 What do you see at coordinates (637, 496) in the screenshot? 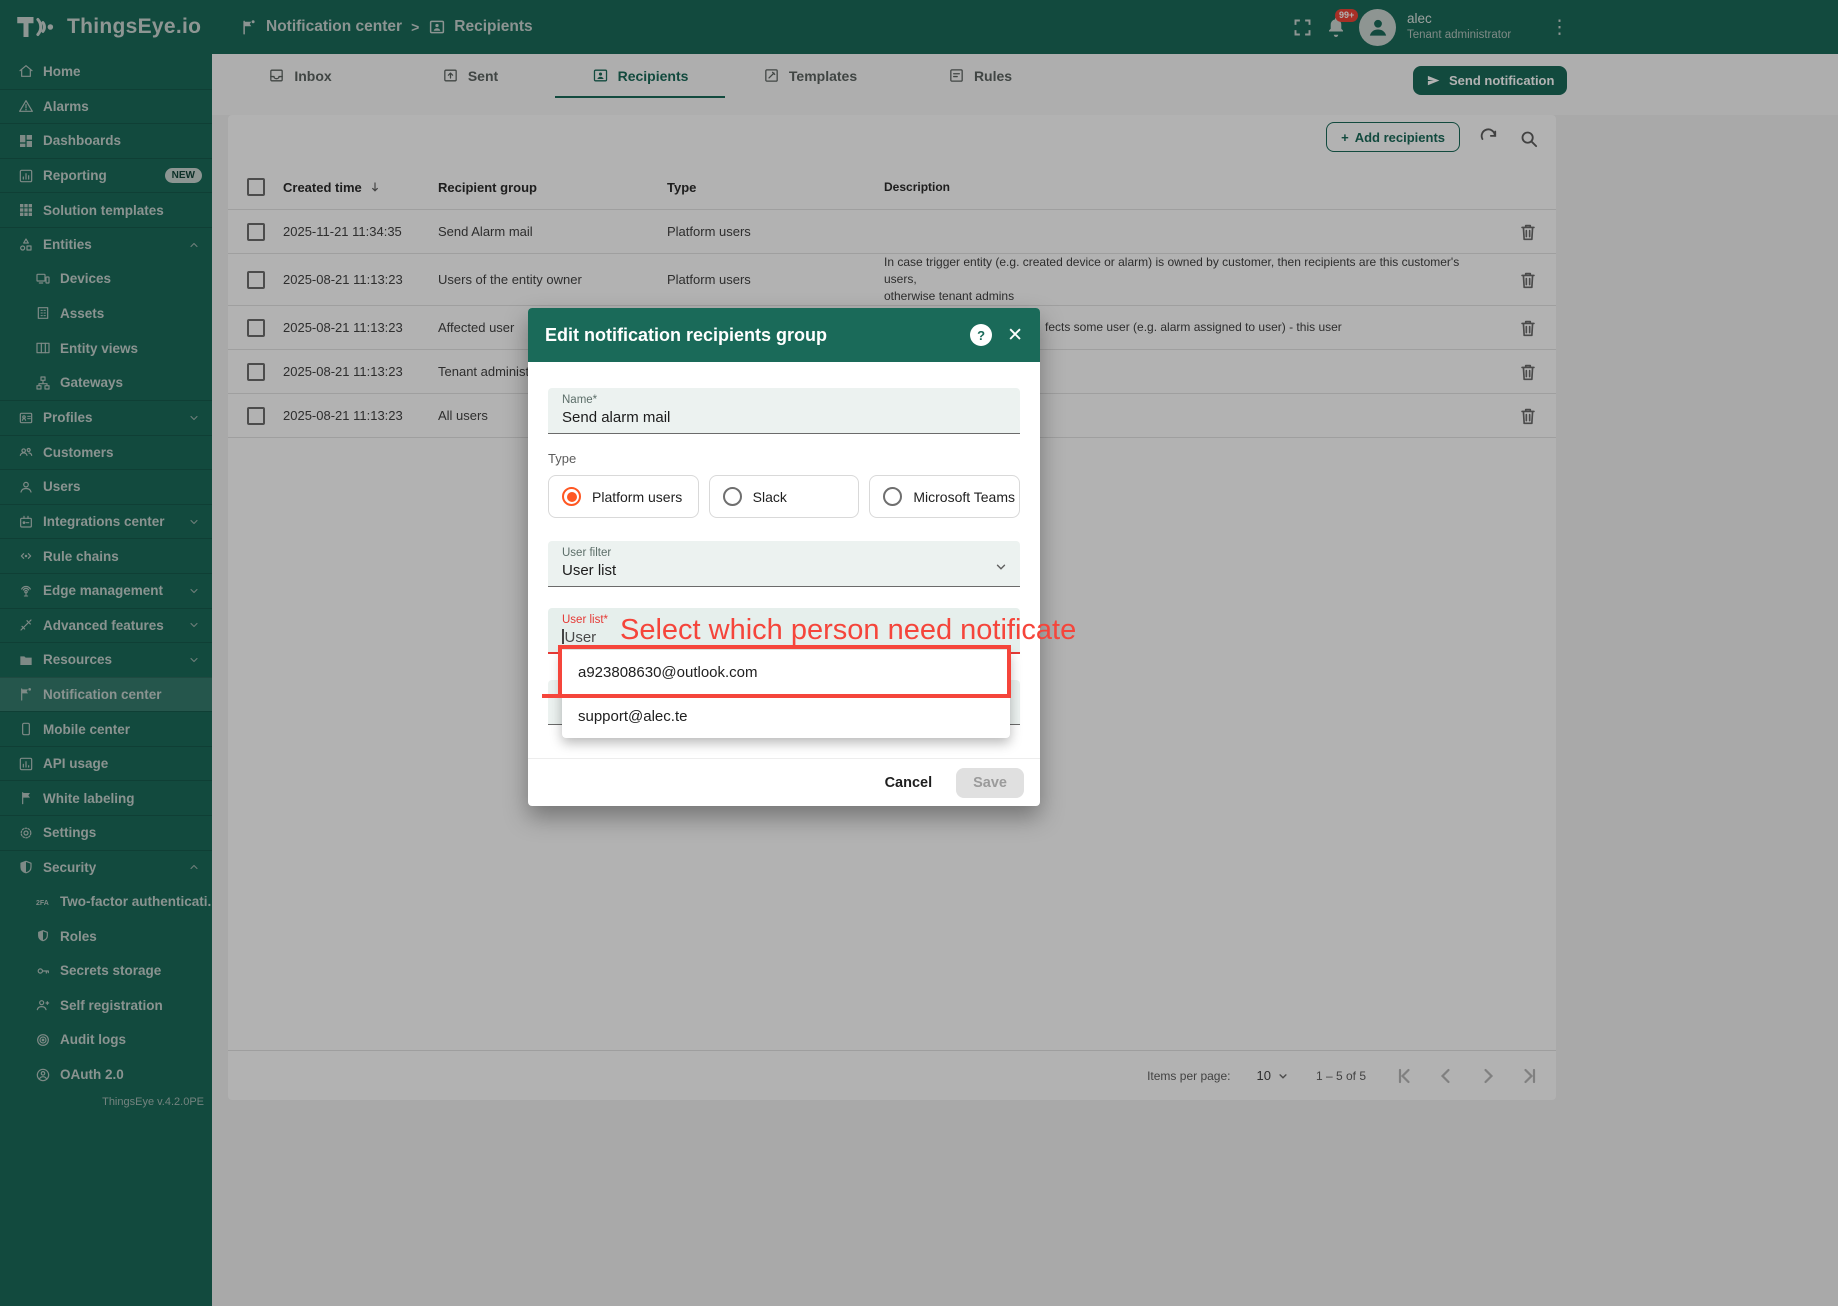
I see `type-option-label: Platform users` at bounding box center [637, 496].